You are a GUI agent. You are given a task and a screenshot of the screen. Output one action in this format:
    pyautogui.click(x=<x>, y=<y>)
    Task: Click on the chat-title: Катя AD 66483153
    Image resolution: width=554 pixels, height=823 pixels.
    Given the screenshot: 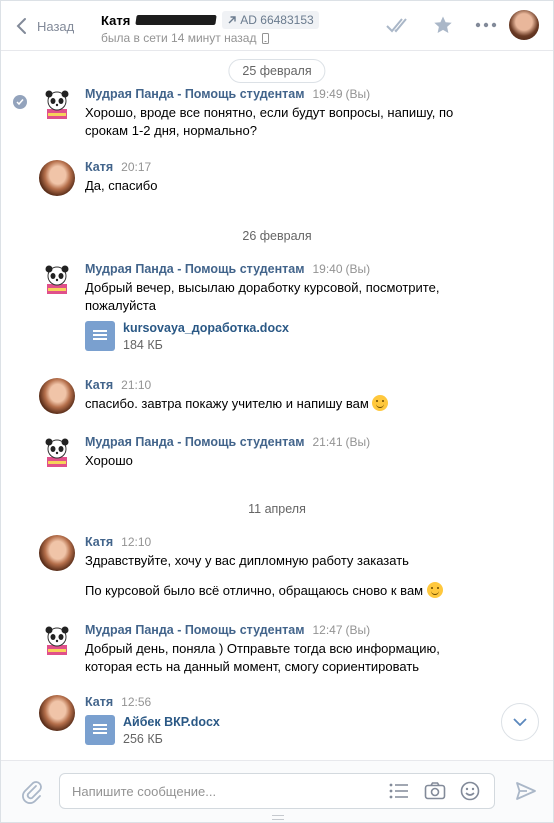 What is the action you would take?
    pyautogui.click(x=210, y=20)
    